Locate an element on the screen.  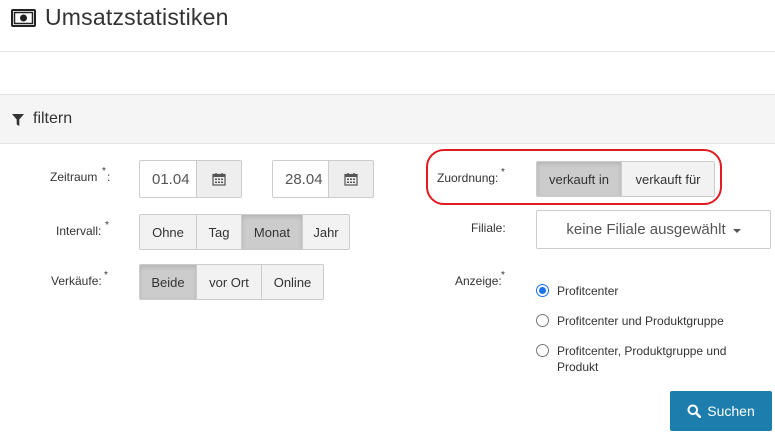
date-from-input is located at coordinates (168, 179).